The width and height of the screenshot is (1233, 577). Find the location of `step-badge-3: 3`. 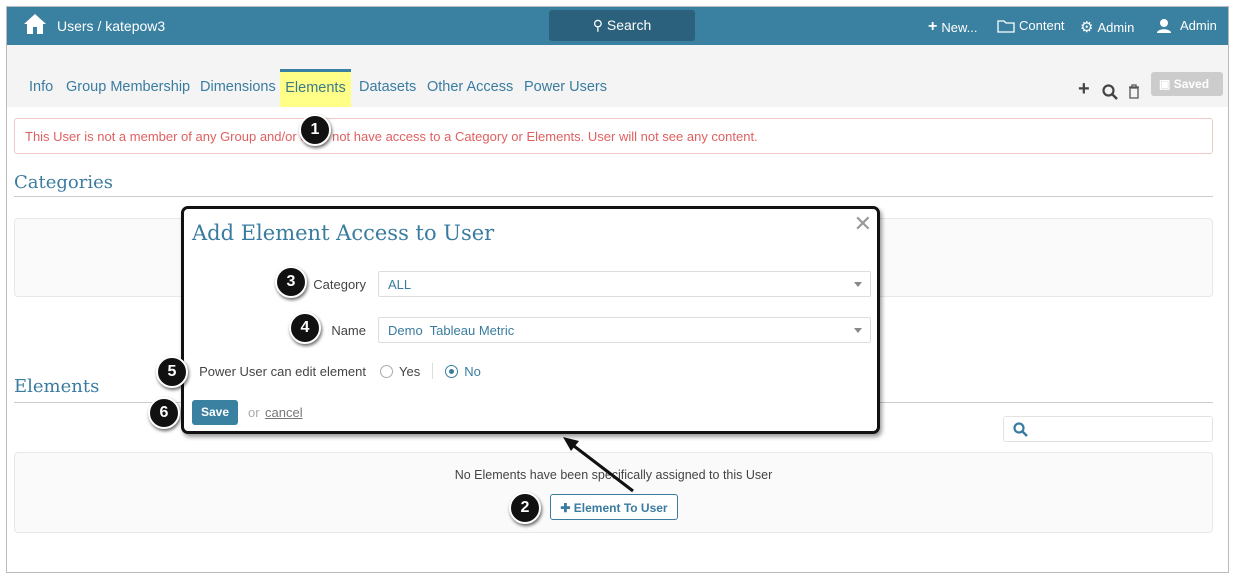

step-badge-3: 3 is located at coordinates (291, 282).